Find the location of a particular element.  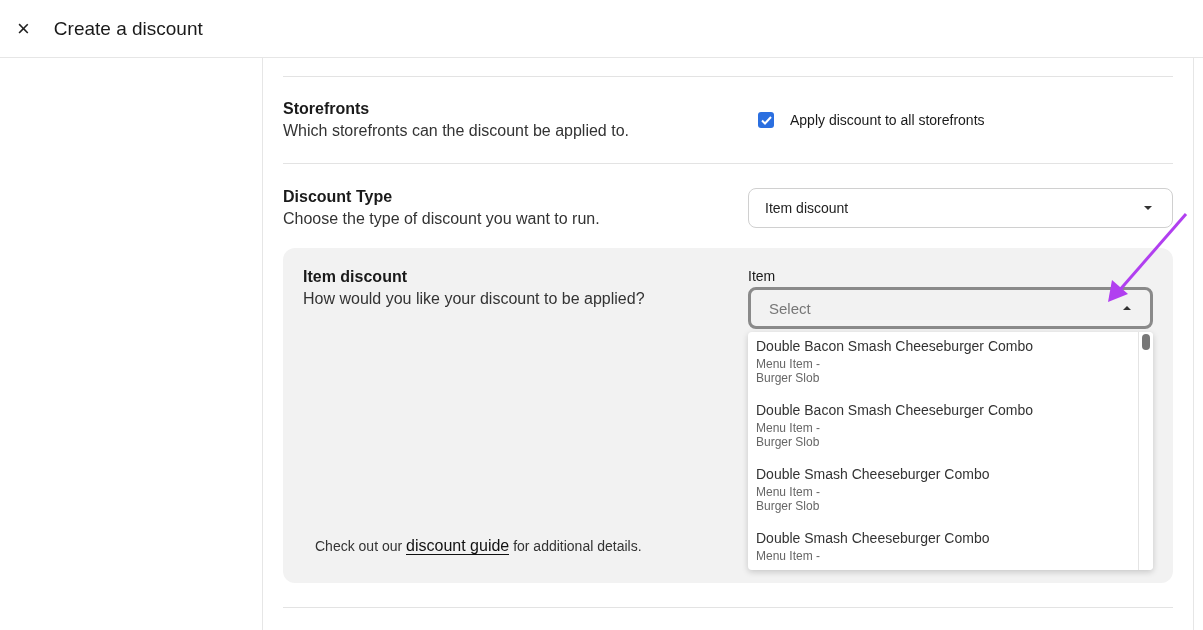

field-label: Item is located at coordinates (762, 276).